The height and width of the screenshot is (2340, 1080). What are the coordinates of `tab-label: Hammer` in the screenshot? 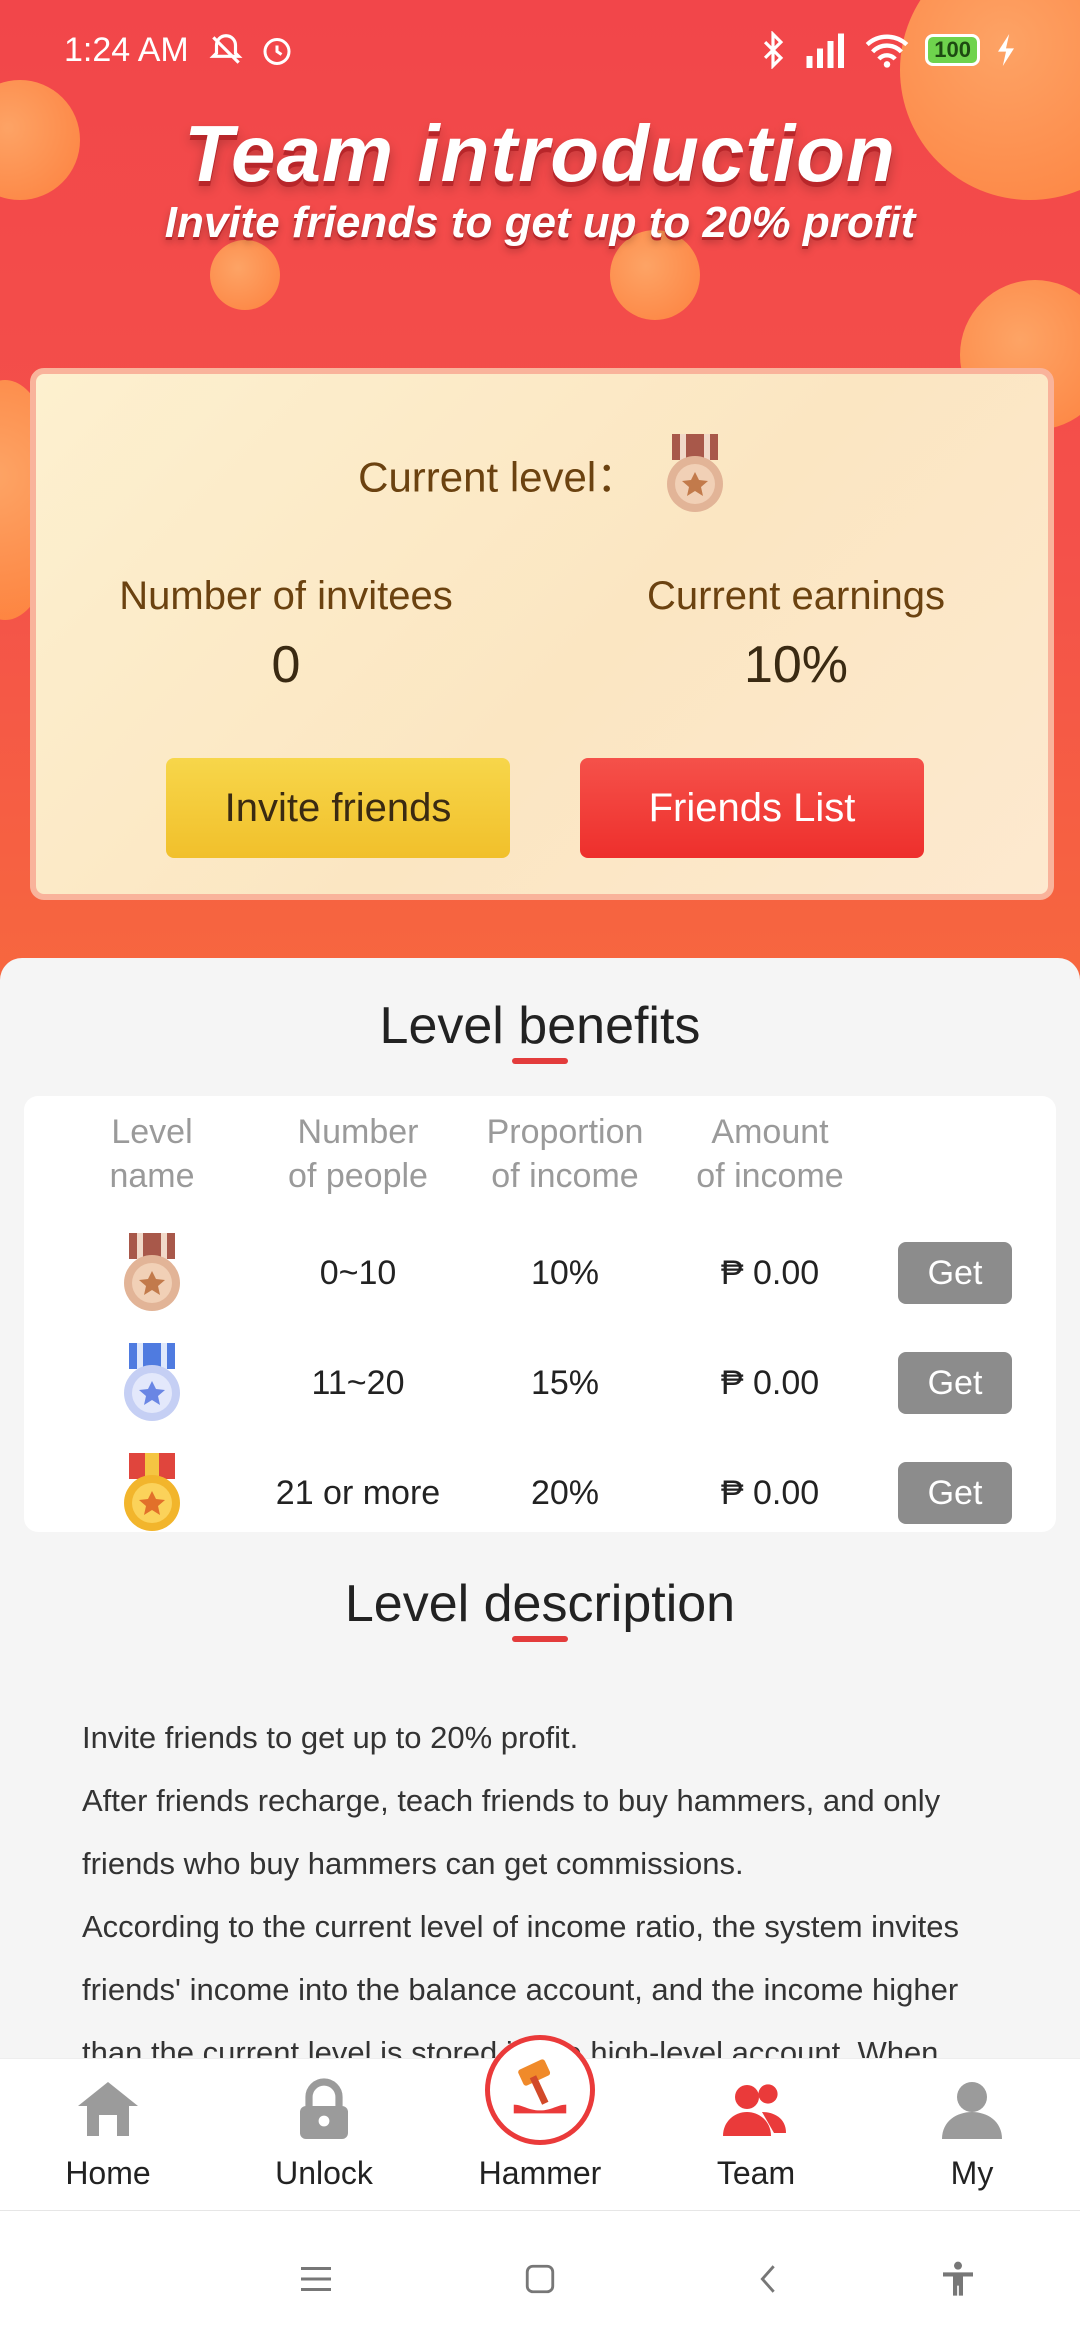 It's located at (540, 2173).